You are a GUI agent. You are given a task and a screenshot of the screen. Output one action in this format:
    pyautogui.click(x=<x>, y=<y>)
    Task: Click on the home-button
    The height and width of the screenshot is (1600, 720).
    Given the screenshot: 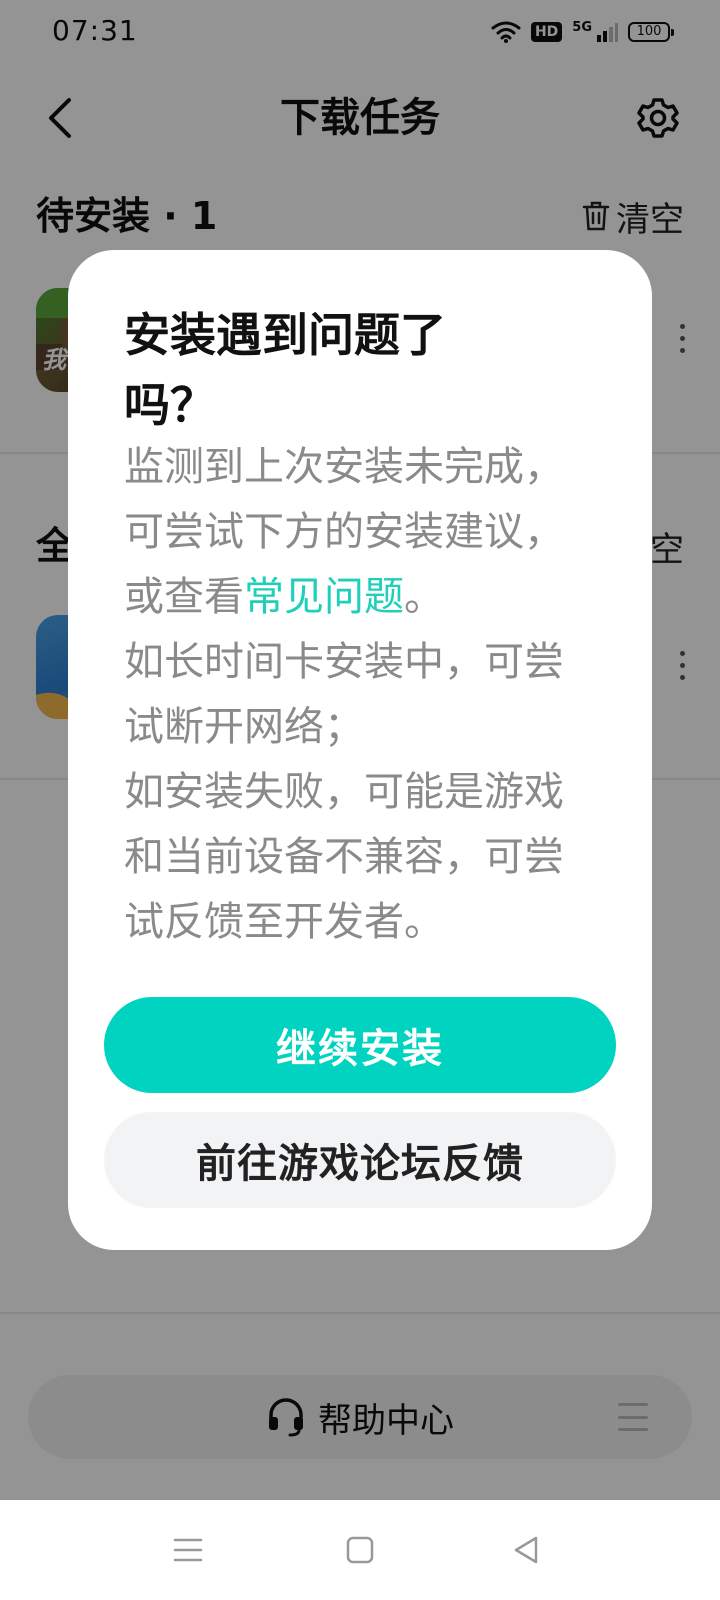 What is the action you would take?
    pyautogui.click(x=360, y=1550)
    